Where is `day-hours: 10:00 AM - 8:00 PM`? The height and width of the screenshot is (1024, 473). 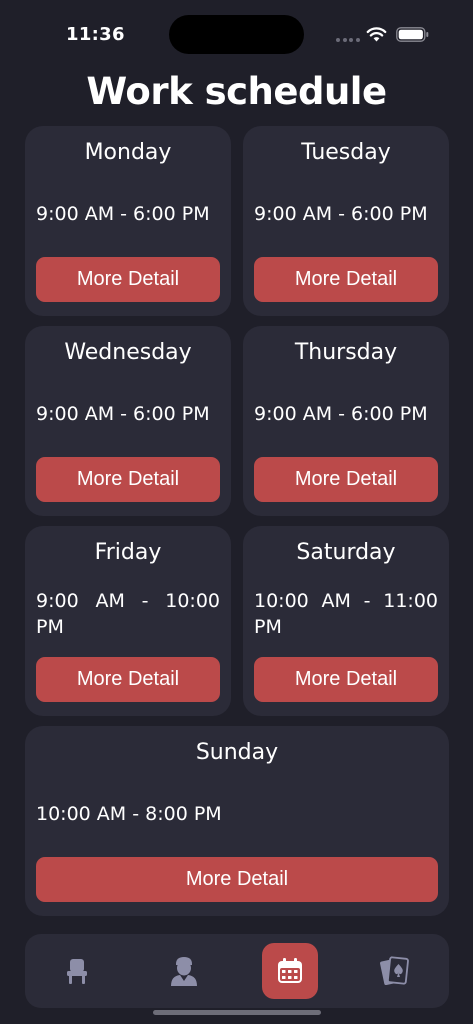
day-hours: 10:00 AM - 8:00 PM is located at coordinates (129, 814).